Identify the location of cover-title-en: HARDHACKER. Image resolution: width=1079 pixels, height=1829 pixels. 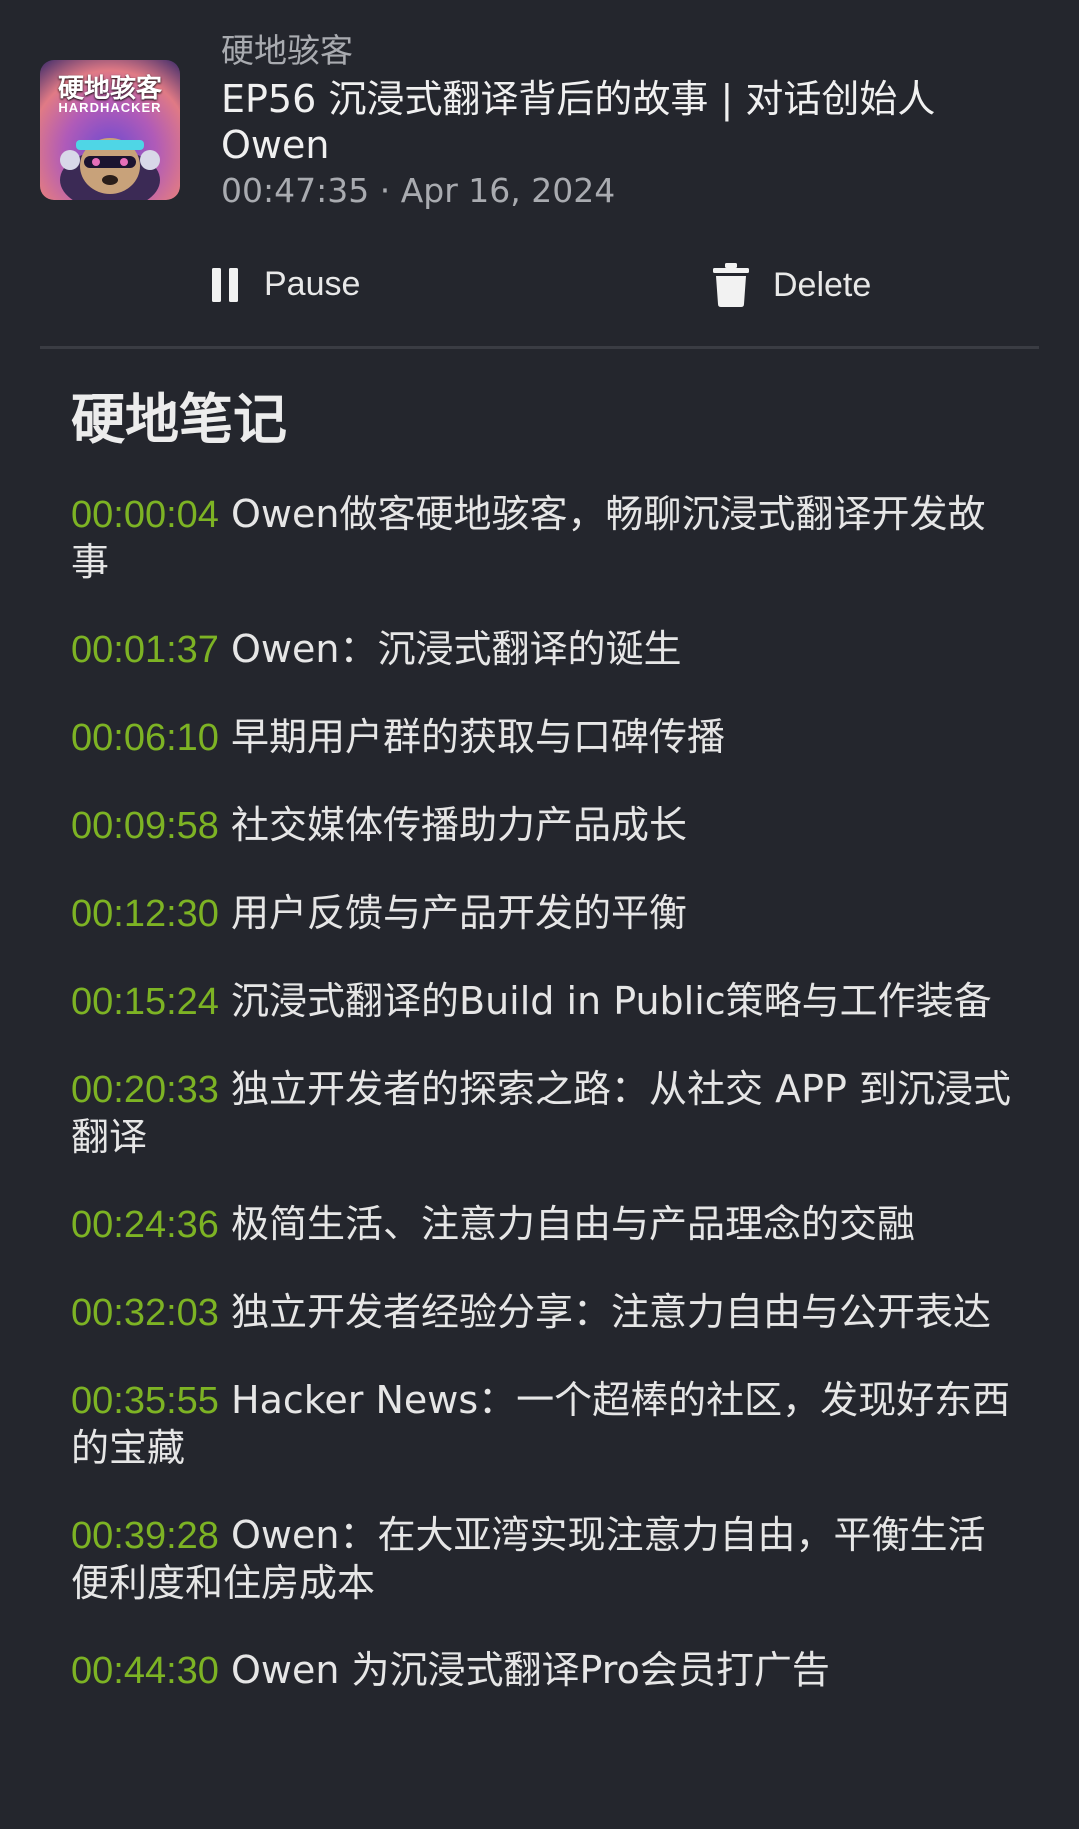
(110, 107).